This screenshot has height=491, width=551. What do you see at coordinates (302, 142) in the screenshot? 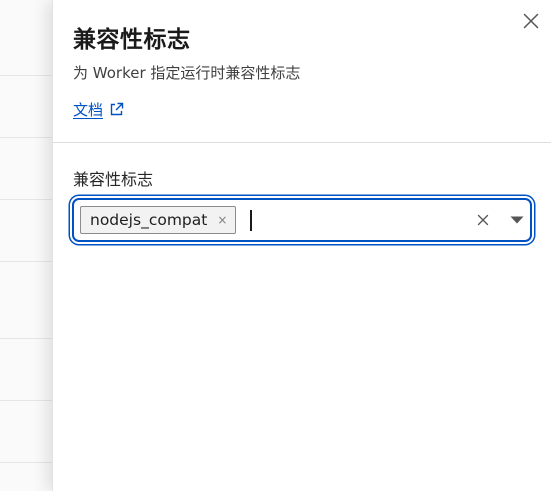
I see `section-divider` at bounding box center [302, 142].